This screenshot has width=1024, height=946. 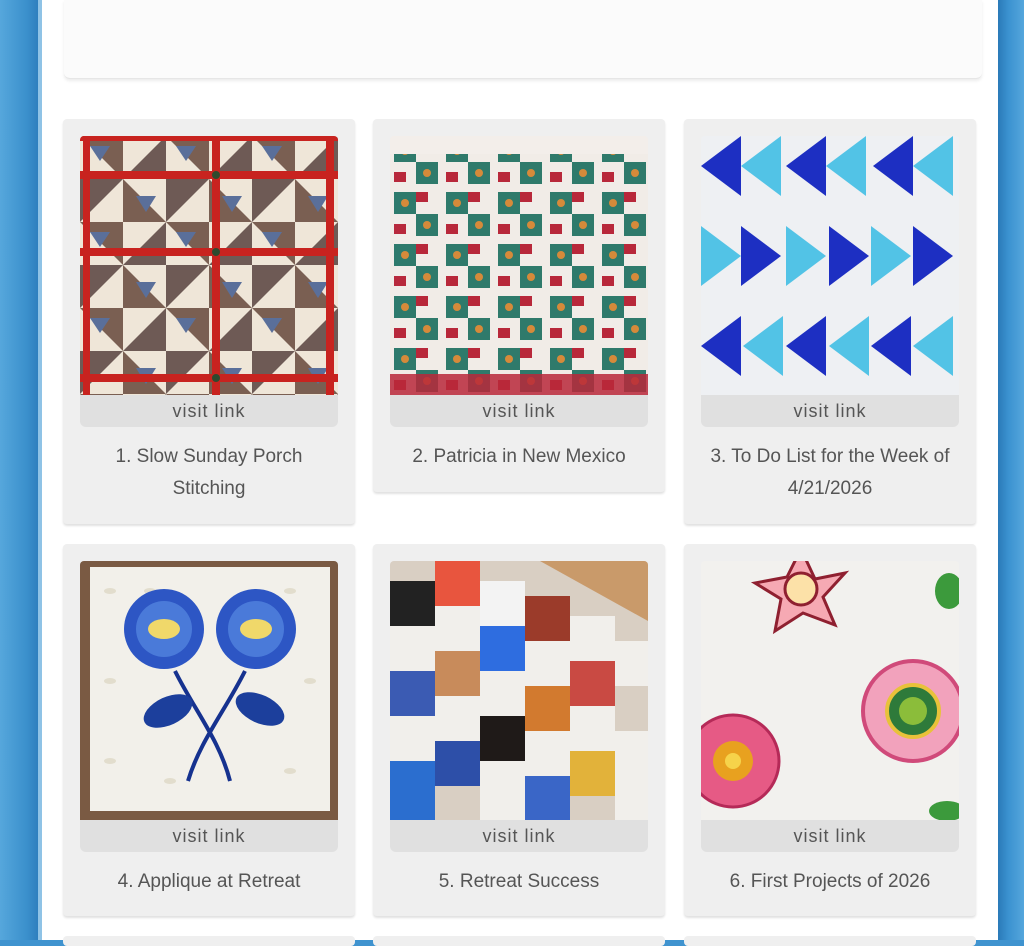 What do you see at coordinates (209, 411) in the screenshot?
I see `visit-link-1: visit link` at bounding box center [209, 411].